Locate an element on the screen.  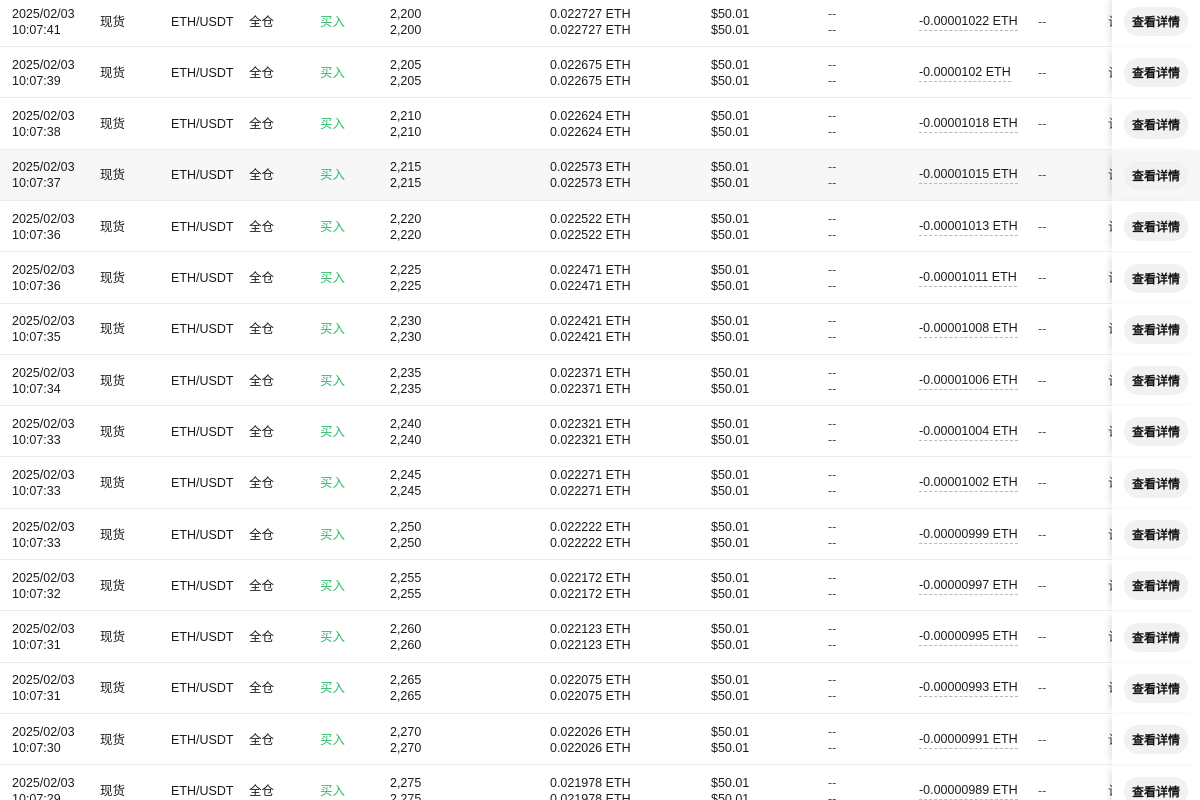
fee-value: -0.00001006 ETH is located at coordinates (968, 381).